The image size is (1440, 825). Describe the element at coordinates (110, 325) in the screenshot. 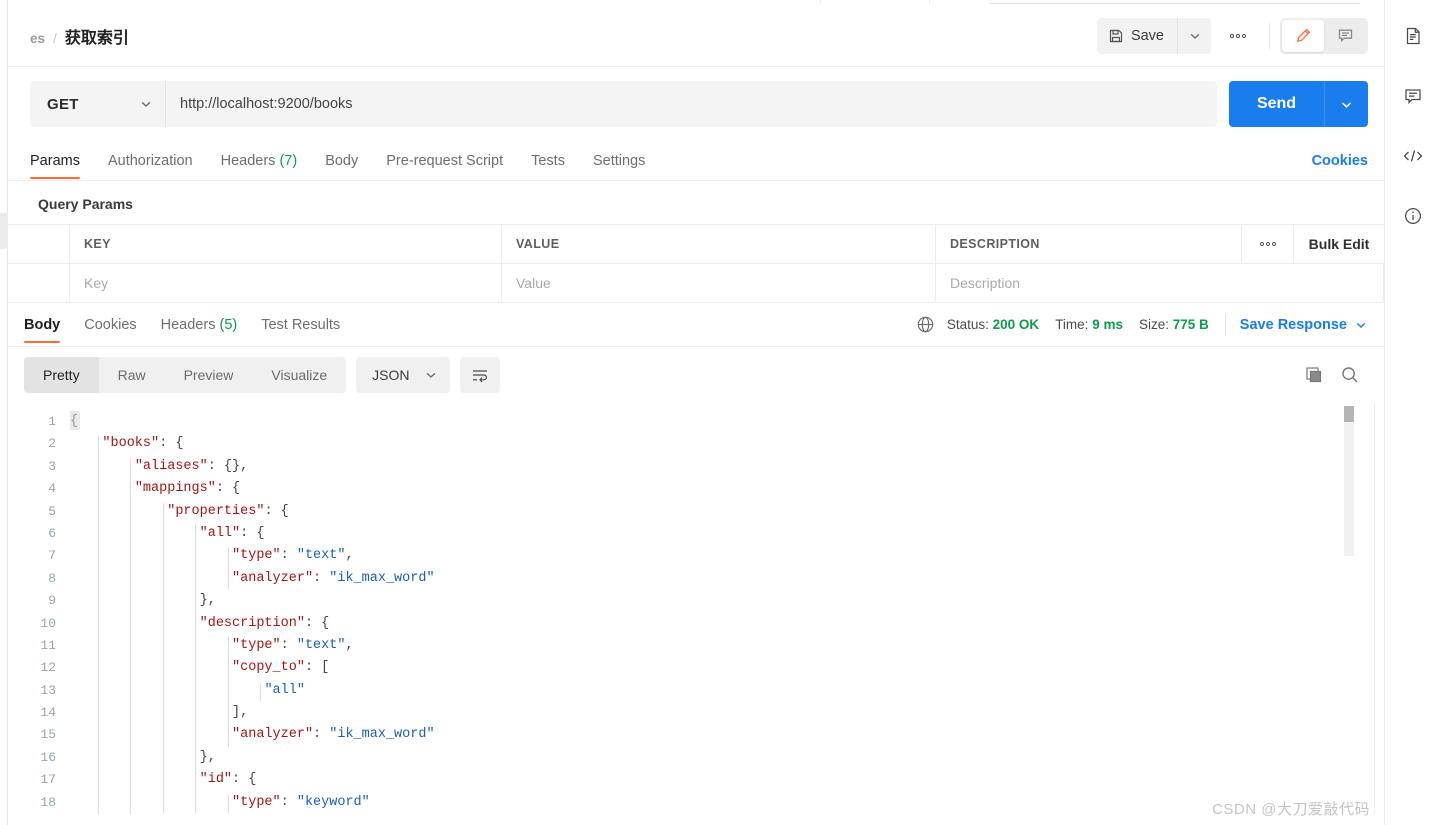

I see `response-tab-cookies: Cookies` at that location.